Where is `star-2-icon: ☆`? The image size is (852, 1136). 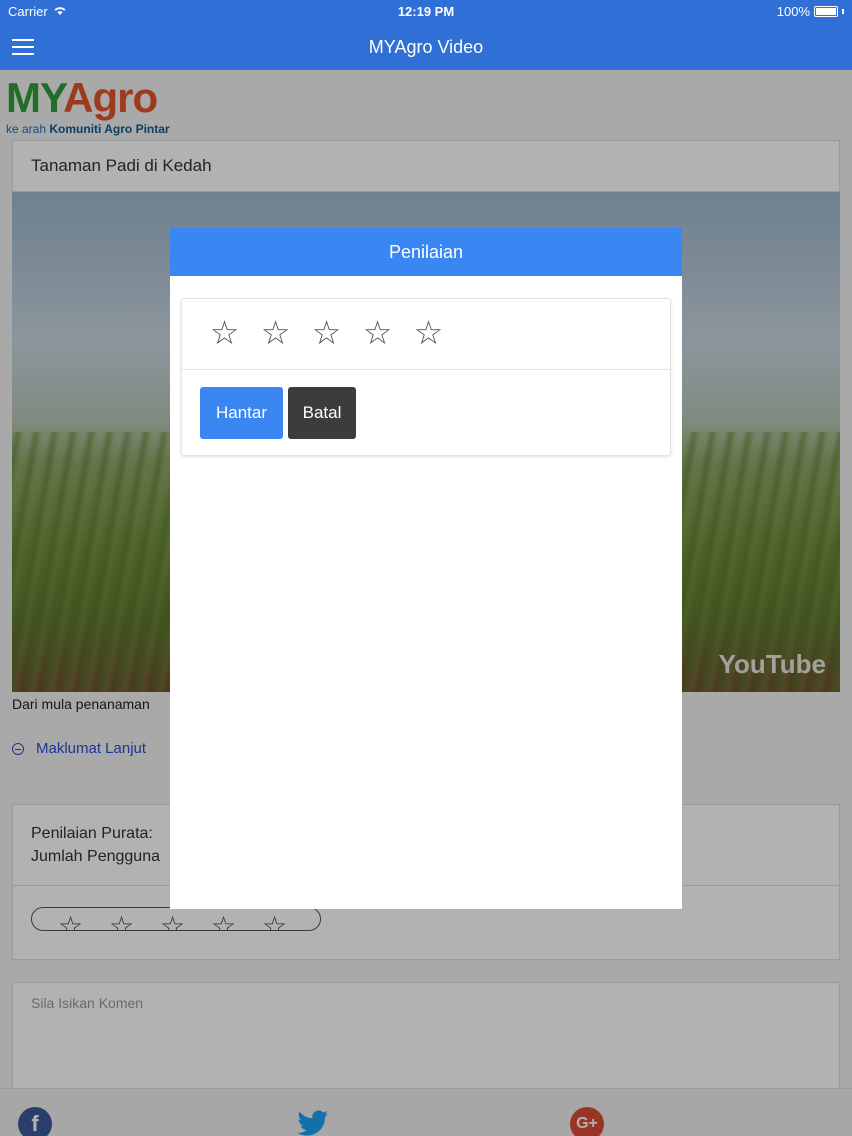
star-2-icon: ☆ is located at coordinates (275, 332).